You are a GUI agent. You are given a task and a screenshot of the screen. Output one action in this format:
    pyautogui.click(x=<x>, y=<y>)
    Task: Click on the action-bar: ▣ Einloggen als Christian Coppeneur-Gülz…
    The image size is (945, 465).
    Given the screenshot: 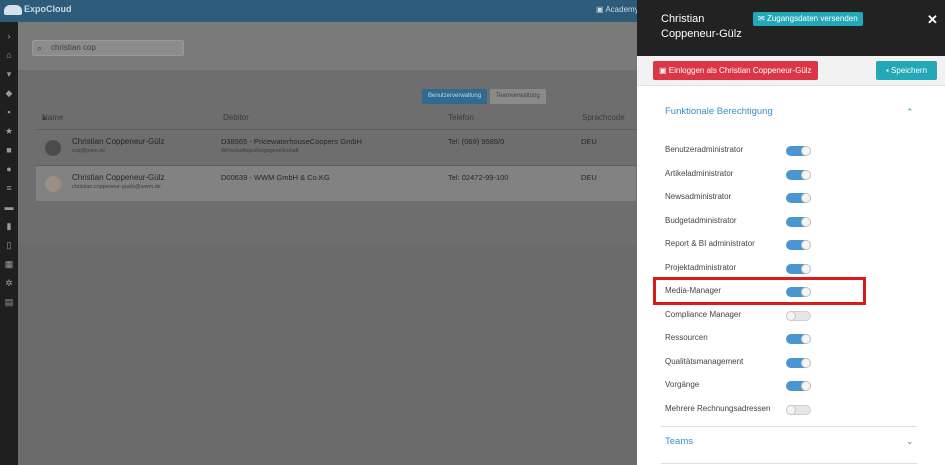 What is the action you would take?
    pyautogui.click(x=791, y=71)
    